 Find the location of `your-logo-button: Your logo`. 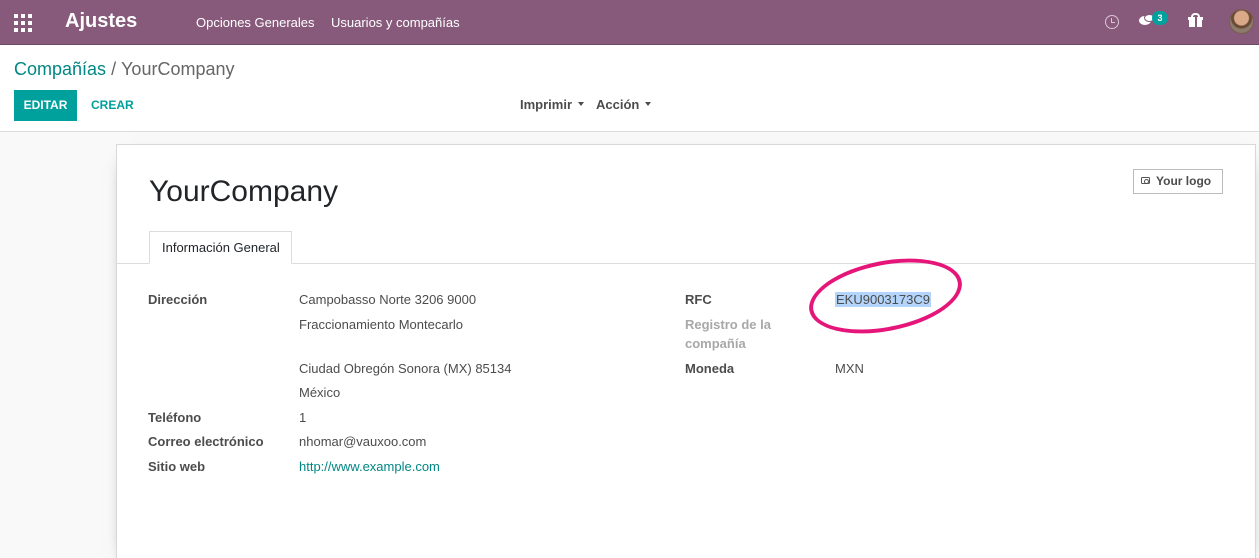

your-logo-button: Your logo is located at coordinates (1178, 181).